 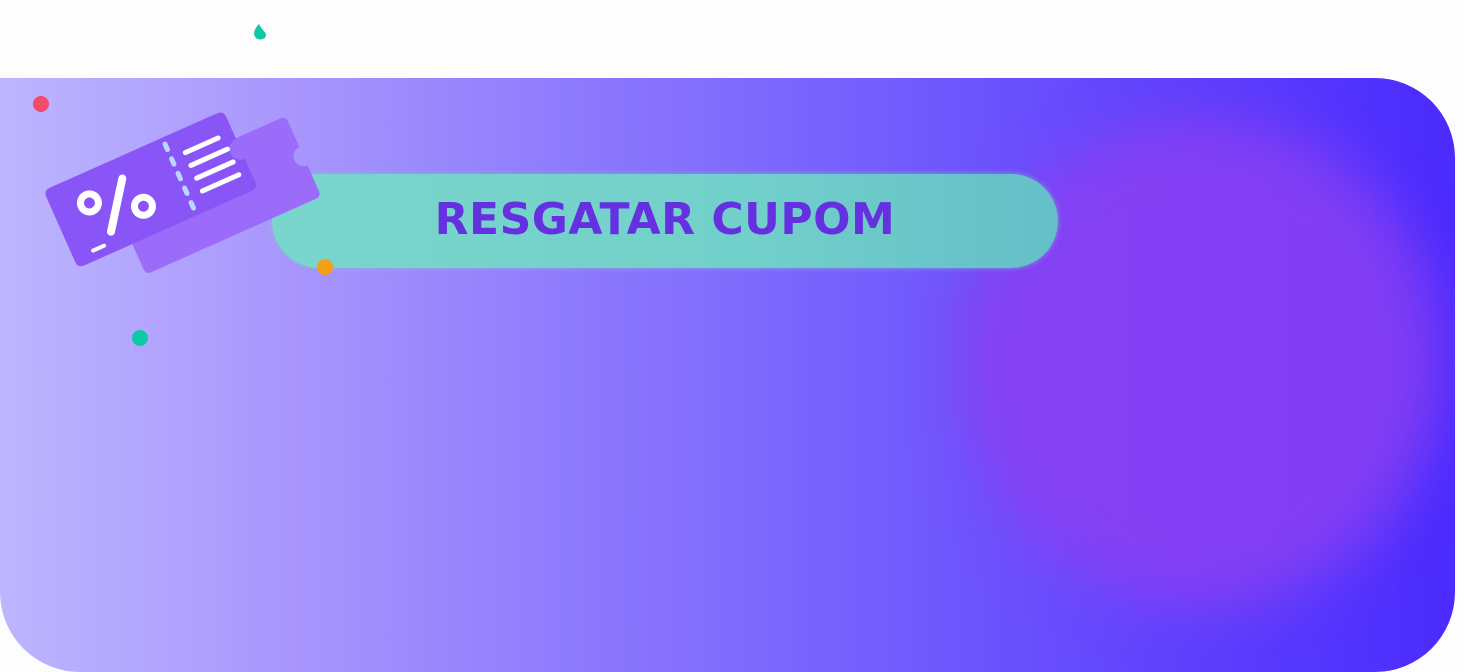 I want to click on confetti-dot-teal, so click(x=140, y=338).